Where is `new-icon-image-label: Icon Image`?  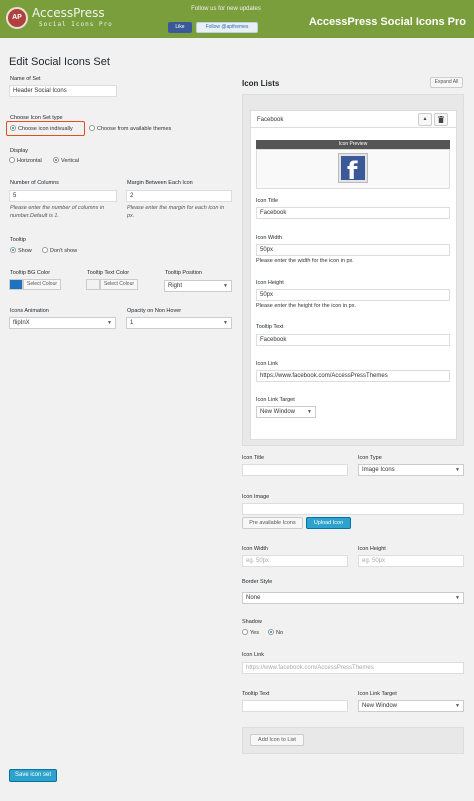
new-icon-image-label: Icon Image is located at coordinates (256, 497).